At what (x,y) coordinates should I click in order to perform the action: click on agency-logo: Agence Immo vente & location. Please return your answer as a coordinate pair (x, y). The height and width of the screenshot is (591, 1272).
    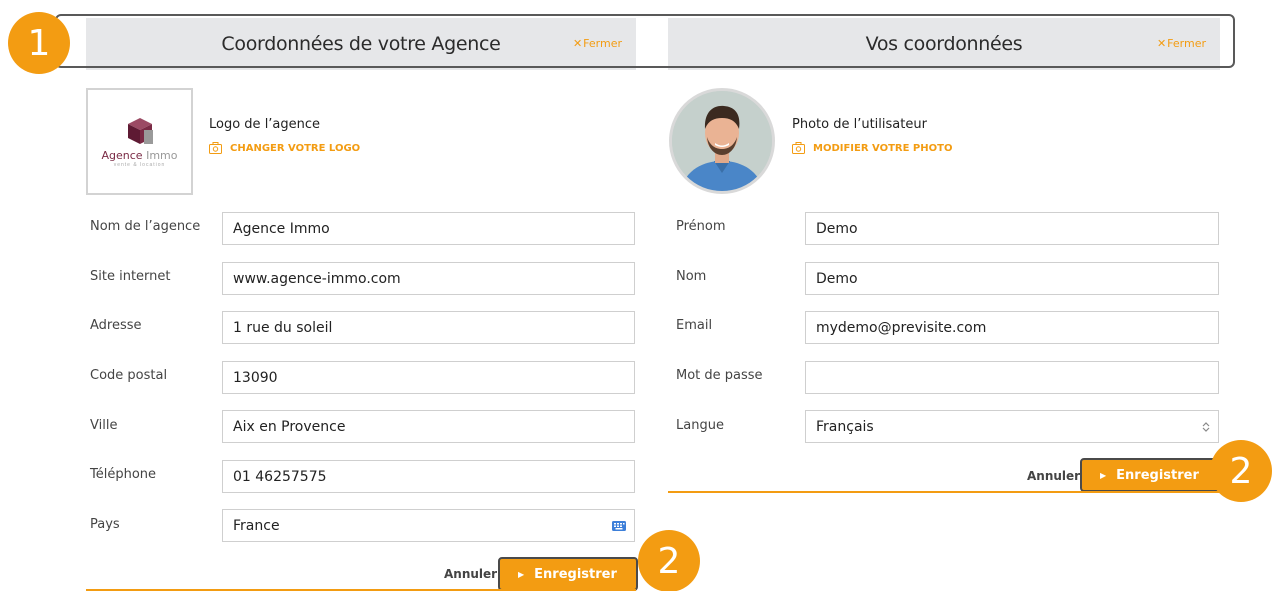
    Looking at the image, I should click on (139, 141).